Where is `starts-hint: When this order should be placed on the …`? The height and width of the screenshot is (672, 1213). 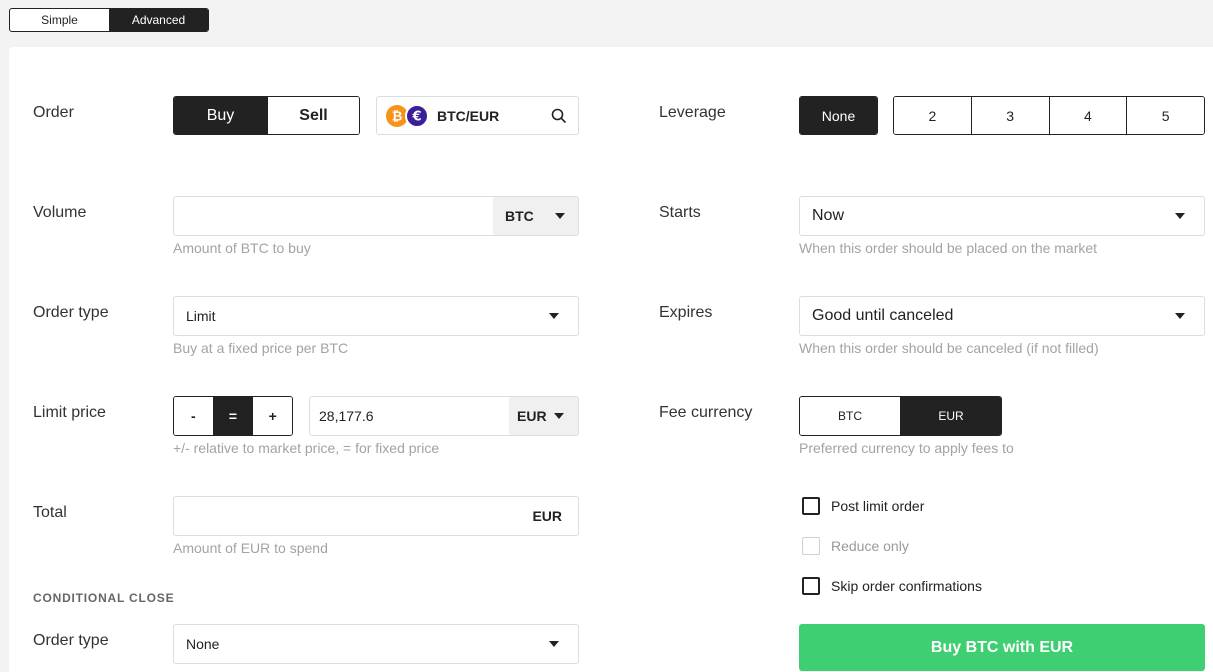 starts-hint: When this order should be placed on the … is located at coordinates (948, 248).